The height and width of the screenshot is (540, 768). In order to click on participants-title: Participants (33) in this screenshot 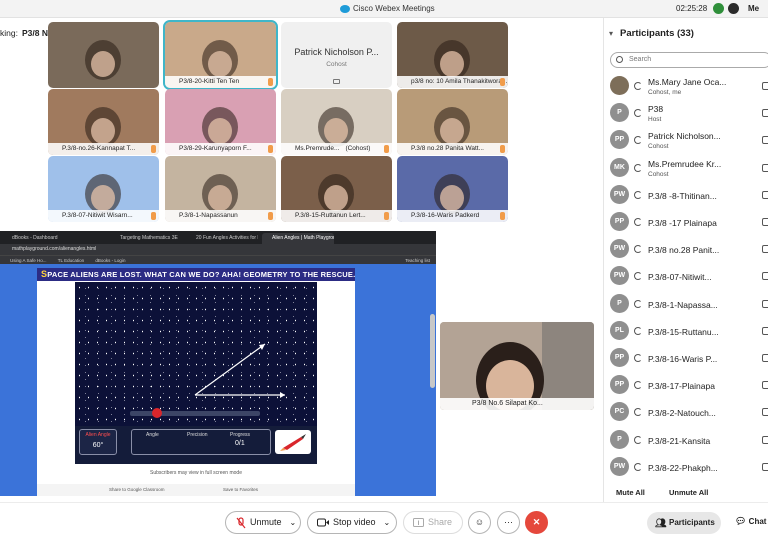, I will do `click(657, 33)`.